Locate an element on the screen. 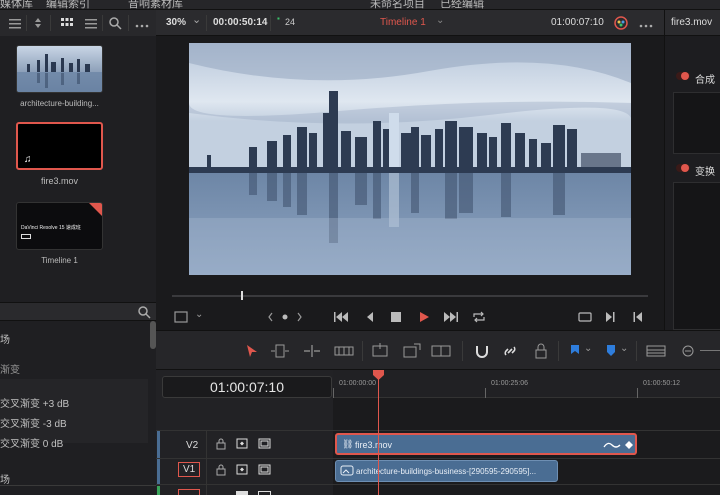 This screenshot has width=720, height=495. viewer-scrubber is located at coordinates (410, 296).